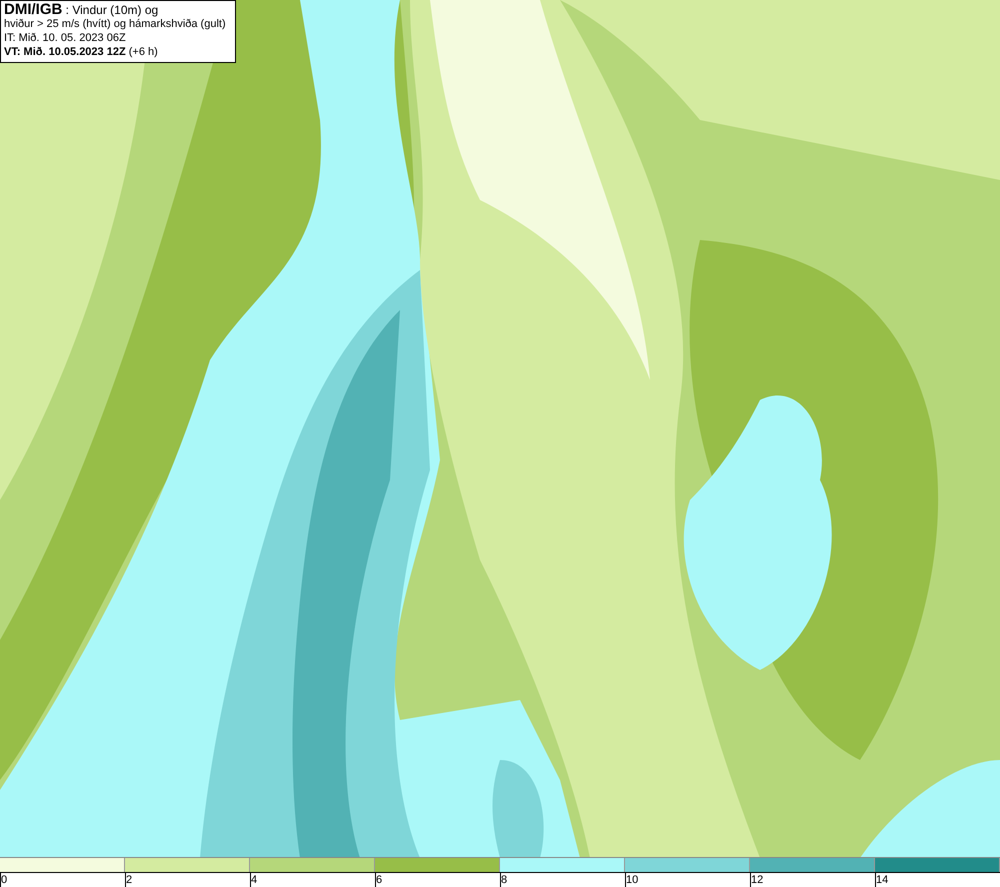  Describe the element at coordinates (4, 880) in the screenshot. I see `legend-tick-label: 0` at that location.